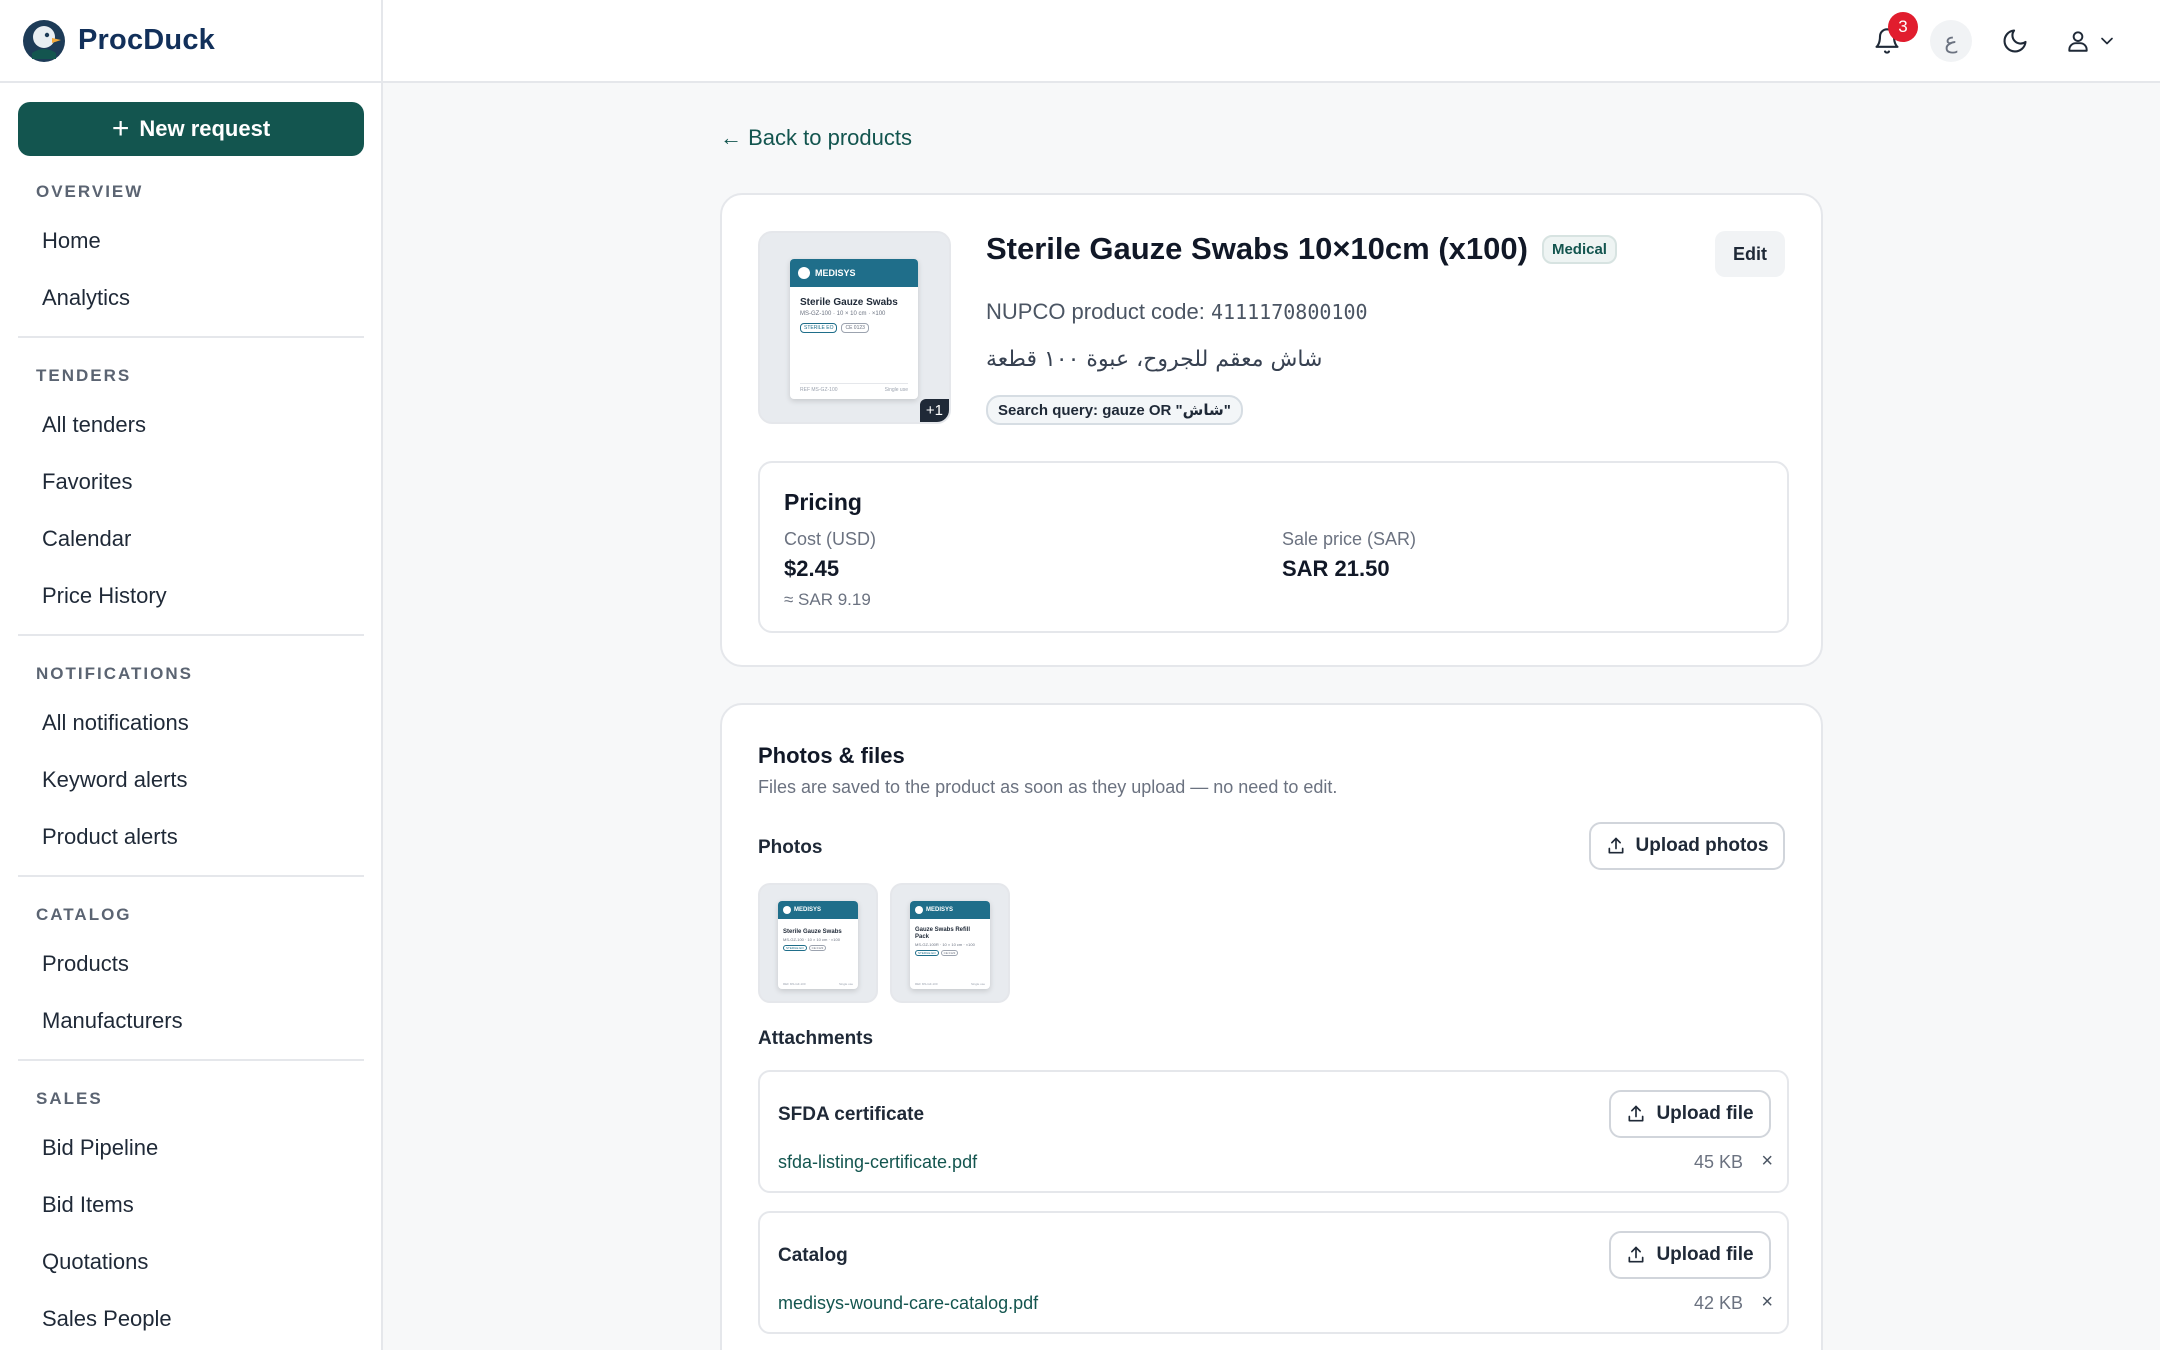  Describe the element at coordinates (191, 1204) in the screenshot. I see `sidebar-item-bid-items: Bid Items` at that location.